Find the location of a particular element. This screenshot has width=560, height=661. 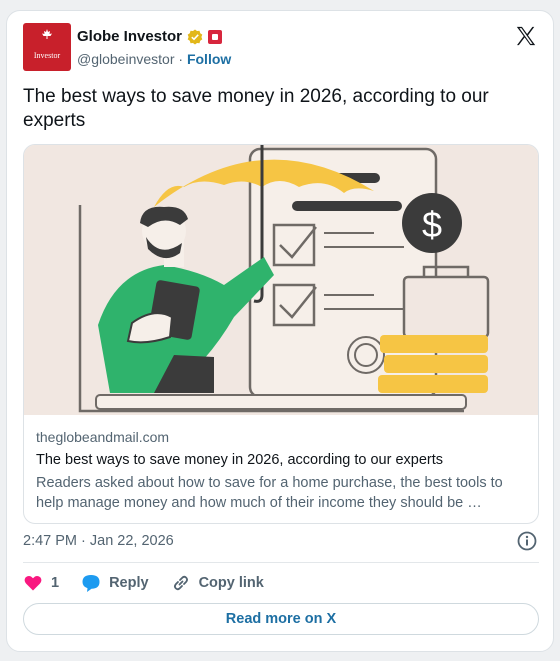

reply-button: Reply is located at coordinates (115, 583).